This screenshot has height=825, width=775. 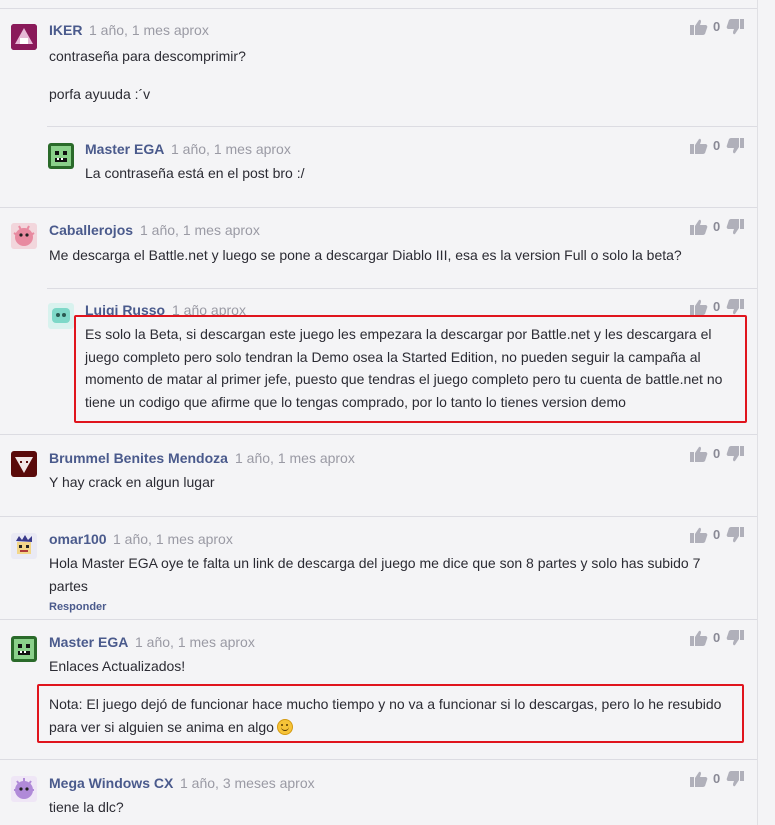 What do you see at coordinates (195, 173) in the screenshot?
I see `comment-text: La contraseña está en el post bro :/` at bounding box center [195, 173].